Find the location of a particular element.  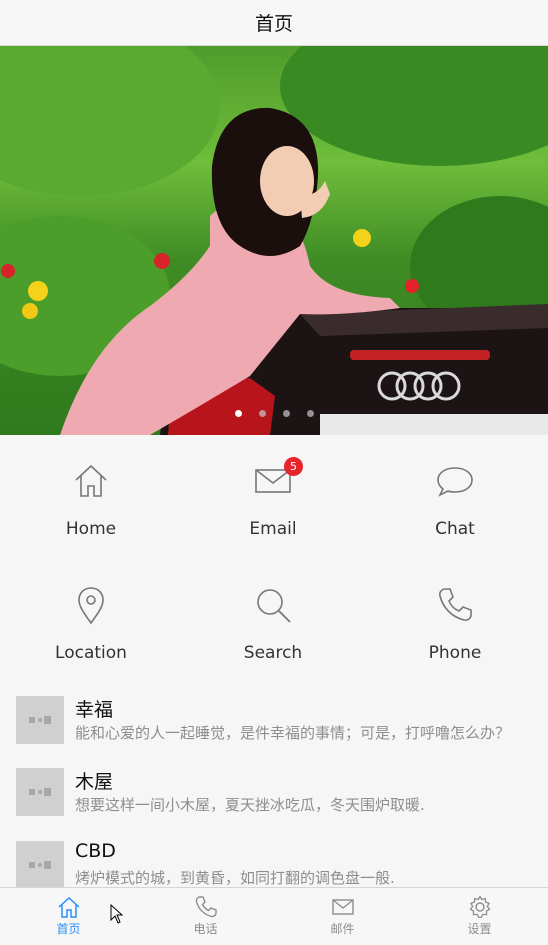

mail-icon is located at coordinates (343, 907).